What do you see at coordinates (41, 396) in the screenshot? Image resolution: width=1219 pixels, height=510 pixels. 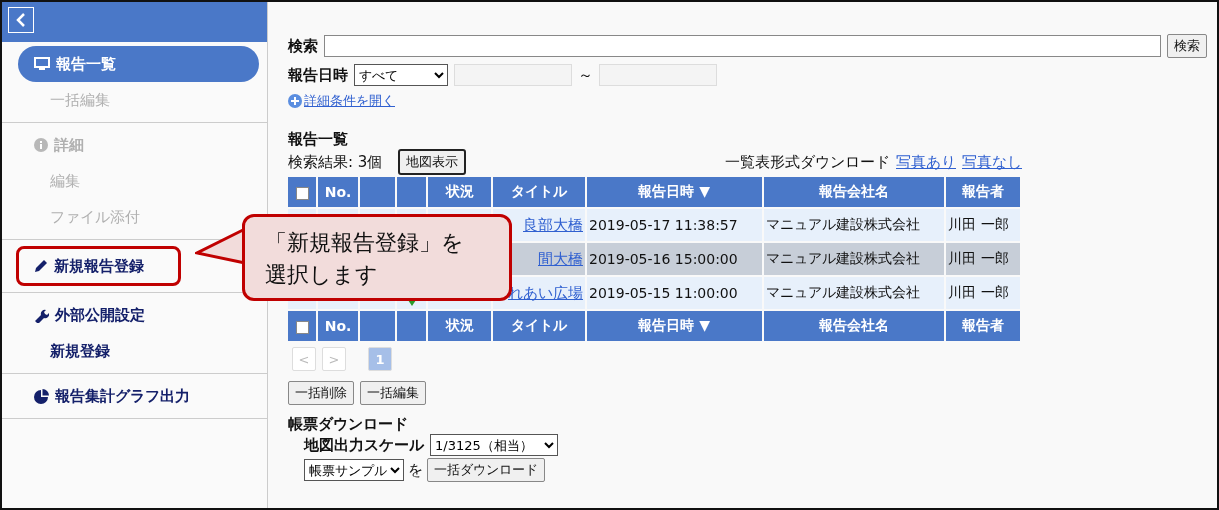 I see `pie-chart-icon` at bounding box center [41, 396].